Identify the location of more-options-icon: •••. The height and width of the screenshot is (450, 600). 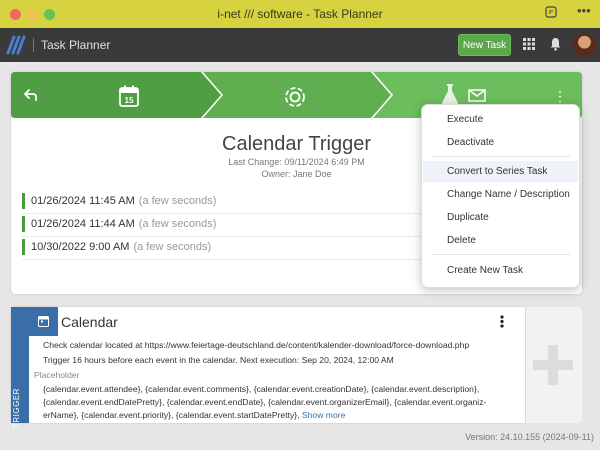
(584, 10).